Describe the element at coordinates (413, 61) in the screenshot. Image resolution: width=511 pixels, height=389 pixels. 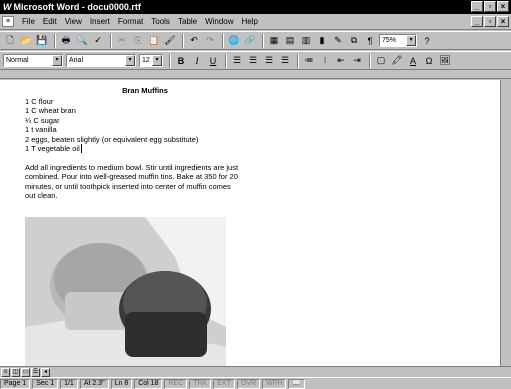
I see `font-color-icon: A` at that location.